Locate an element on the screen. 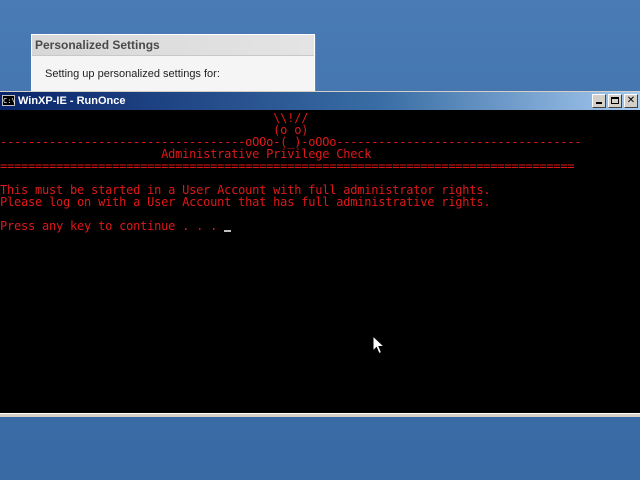 The height and width of the screenshot is (480, 640). console-window-title: WinXP-IE - RunOnce is located at coordinates (72, 101).